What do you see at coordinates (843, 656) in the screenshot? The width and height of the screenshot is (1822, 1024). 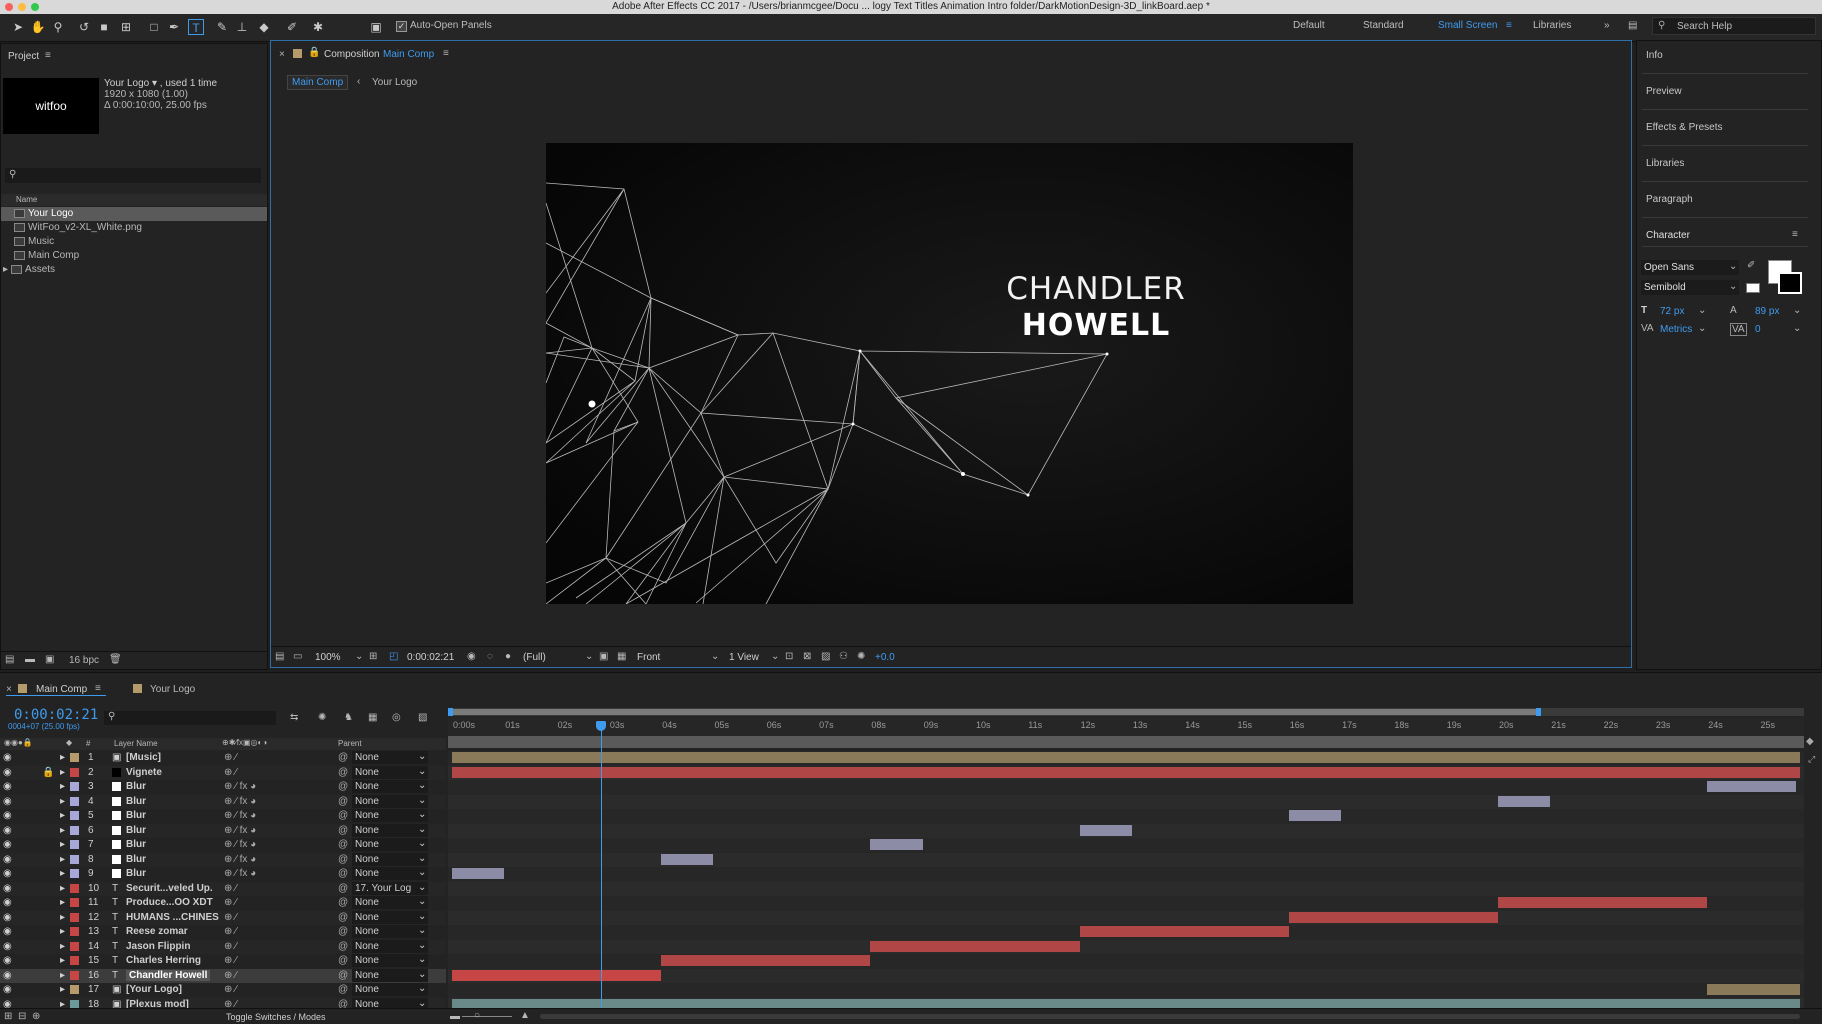 I see `flowchart-icon: ⚇` at bounding box center [843, 656].